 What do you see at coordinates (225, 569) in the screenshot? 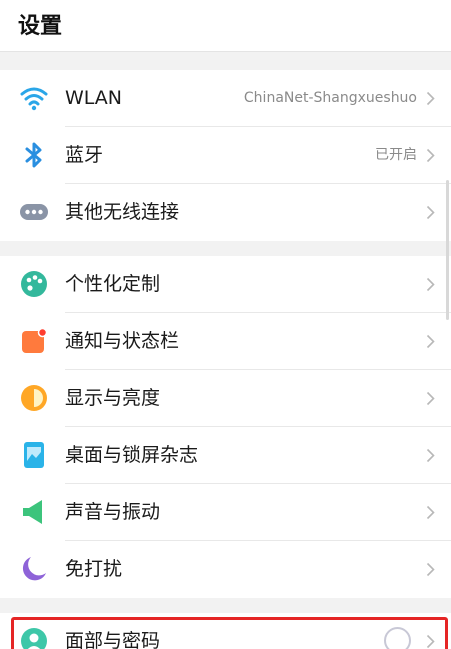
I see `settings-item-do-not-disturb: 免打扰` at bounding box center [225, 569].